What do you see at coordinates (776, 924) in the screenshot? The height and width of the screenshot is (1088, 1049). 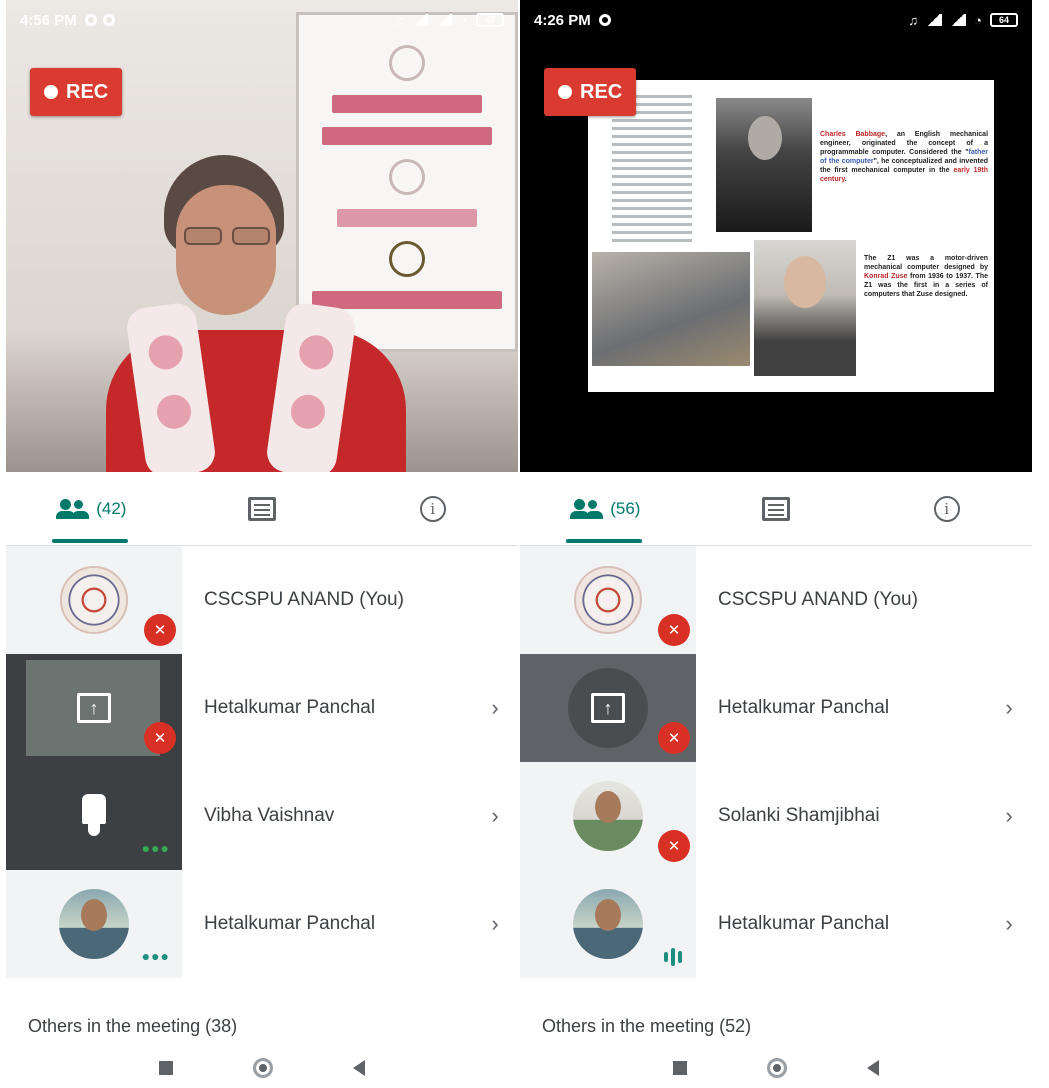 I see `participant-row: Hetalkumar Panchal ›` at bounding box center [776, 924].